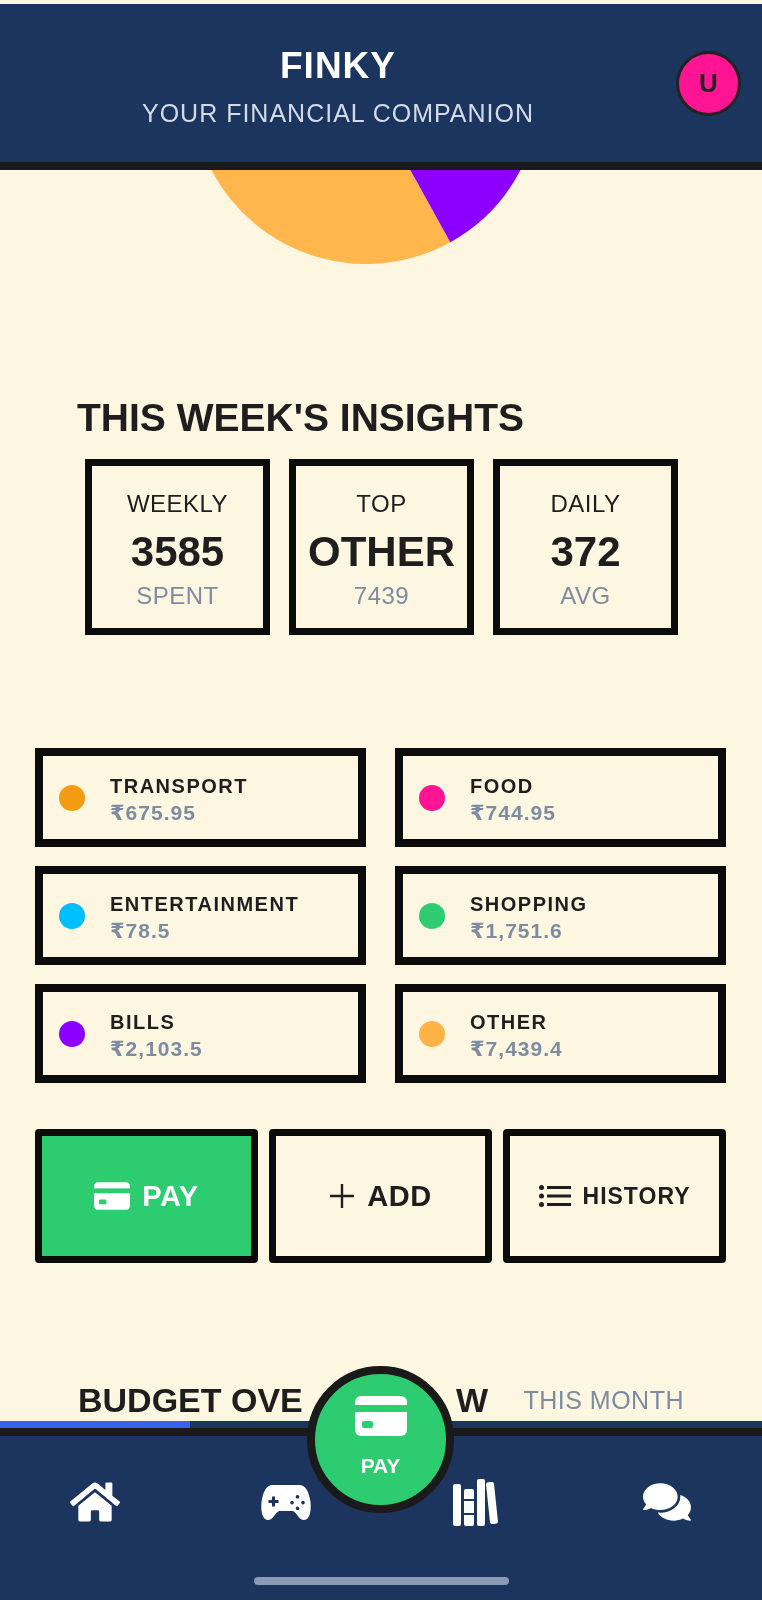 The image size is (762, 1600). What do you see at coordinates (381, 596) in the screenshot?
I see `insight-caption: 7439` at bounding box center [381, 596].